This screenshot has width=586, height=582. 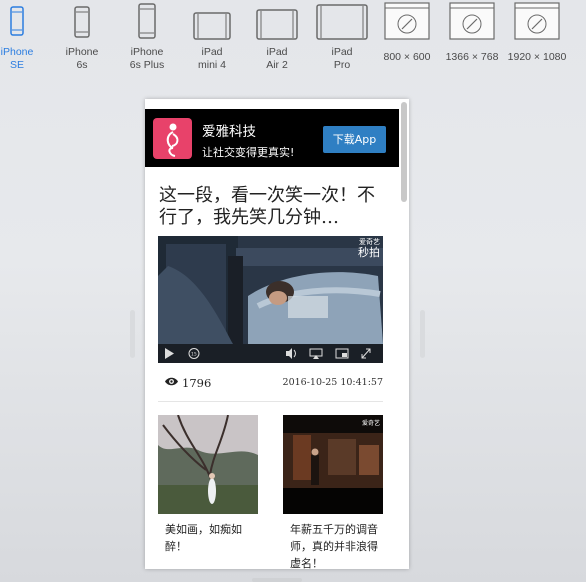 I want to click on download-app-button: 下载App, so click(x=354, y=139).